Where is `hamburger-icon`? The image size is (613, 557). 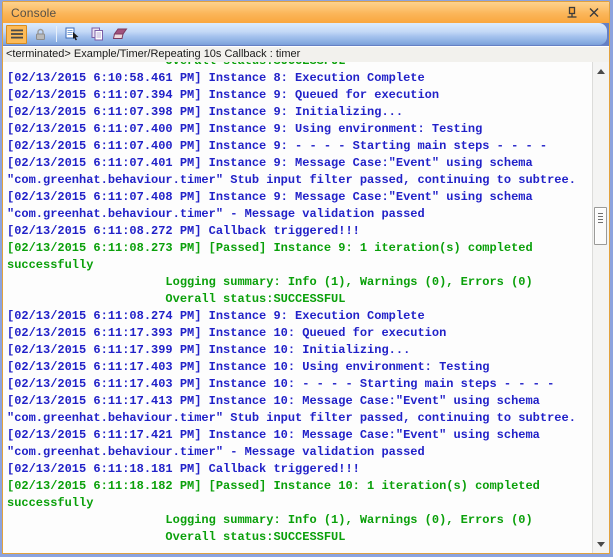 hamburger-icon is located at coordinates (16, 34).